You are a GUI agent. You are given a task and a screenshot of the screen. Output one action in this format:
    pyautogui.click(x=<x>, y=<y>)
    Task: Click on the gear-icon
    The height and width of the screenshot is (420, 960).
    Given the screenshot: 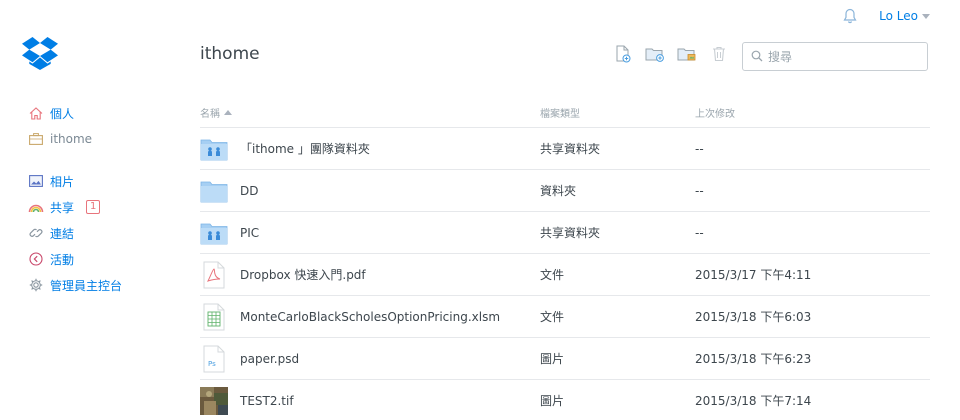 What is the action you would take?
    pyautogui.click(x=36, y=285)
    